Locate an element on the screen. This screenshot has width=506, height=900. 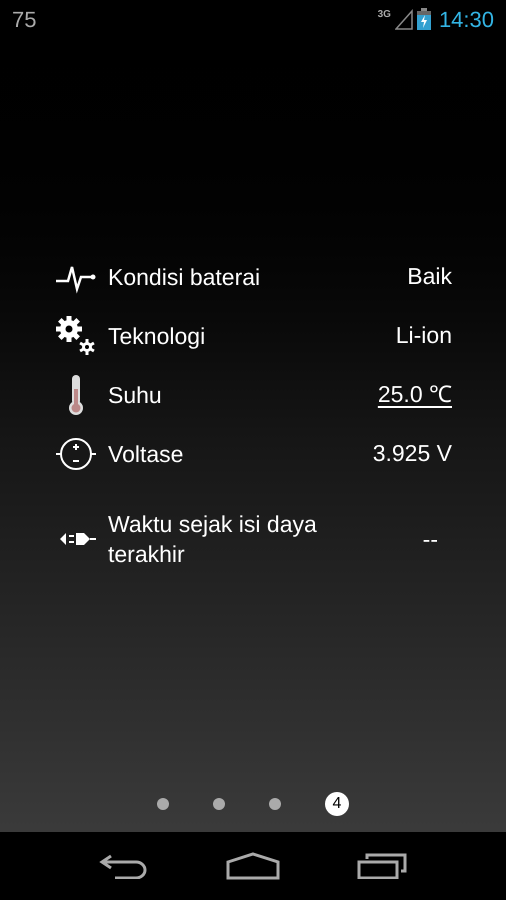
battery-charging-icon is located at coordinates (423, 19).